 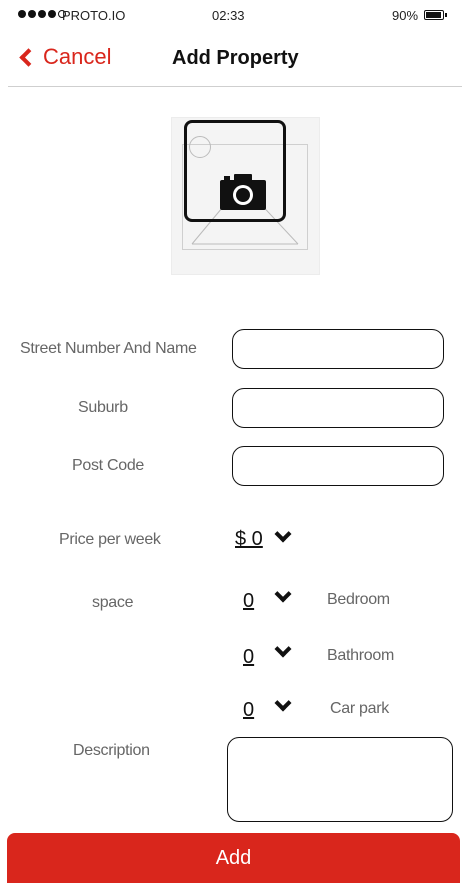 What do you see at coordinates (108, 348) in the screenshot?
I see `street-label: Street Number And Name` at bounding box center [108, 348].